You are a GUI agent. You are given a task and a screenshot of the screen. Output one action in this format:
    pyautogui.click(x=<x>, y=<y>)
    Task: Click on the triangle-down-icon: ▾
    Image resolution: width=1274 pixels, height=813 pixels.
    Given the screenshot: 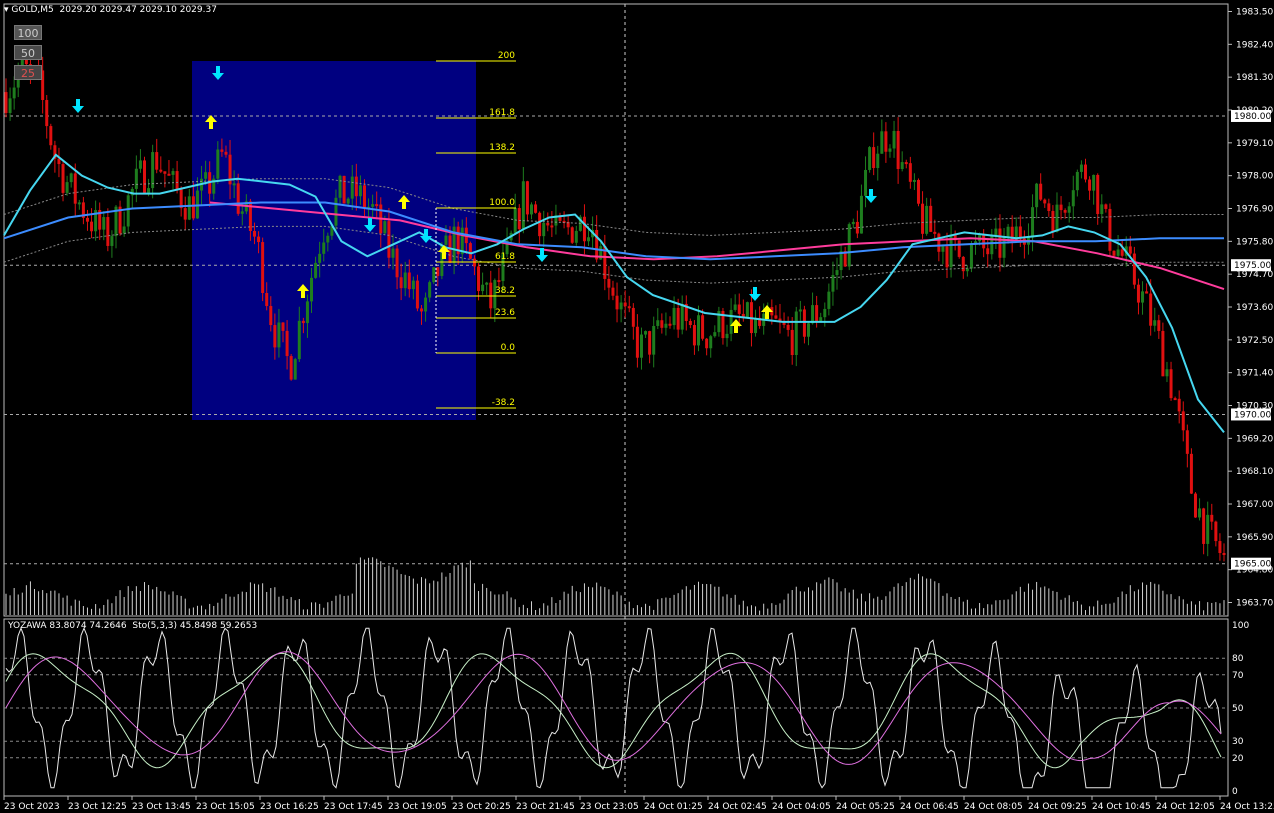 What is the action you would take?
    pyautogui.click(x=6, y=10)
    